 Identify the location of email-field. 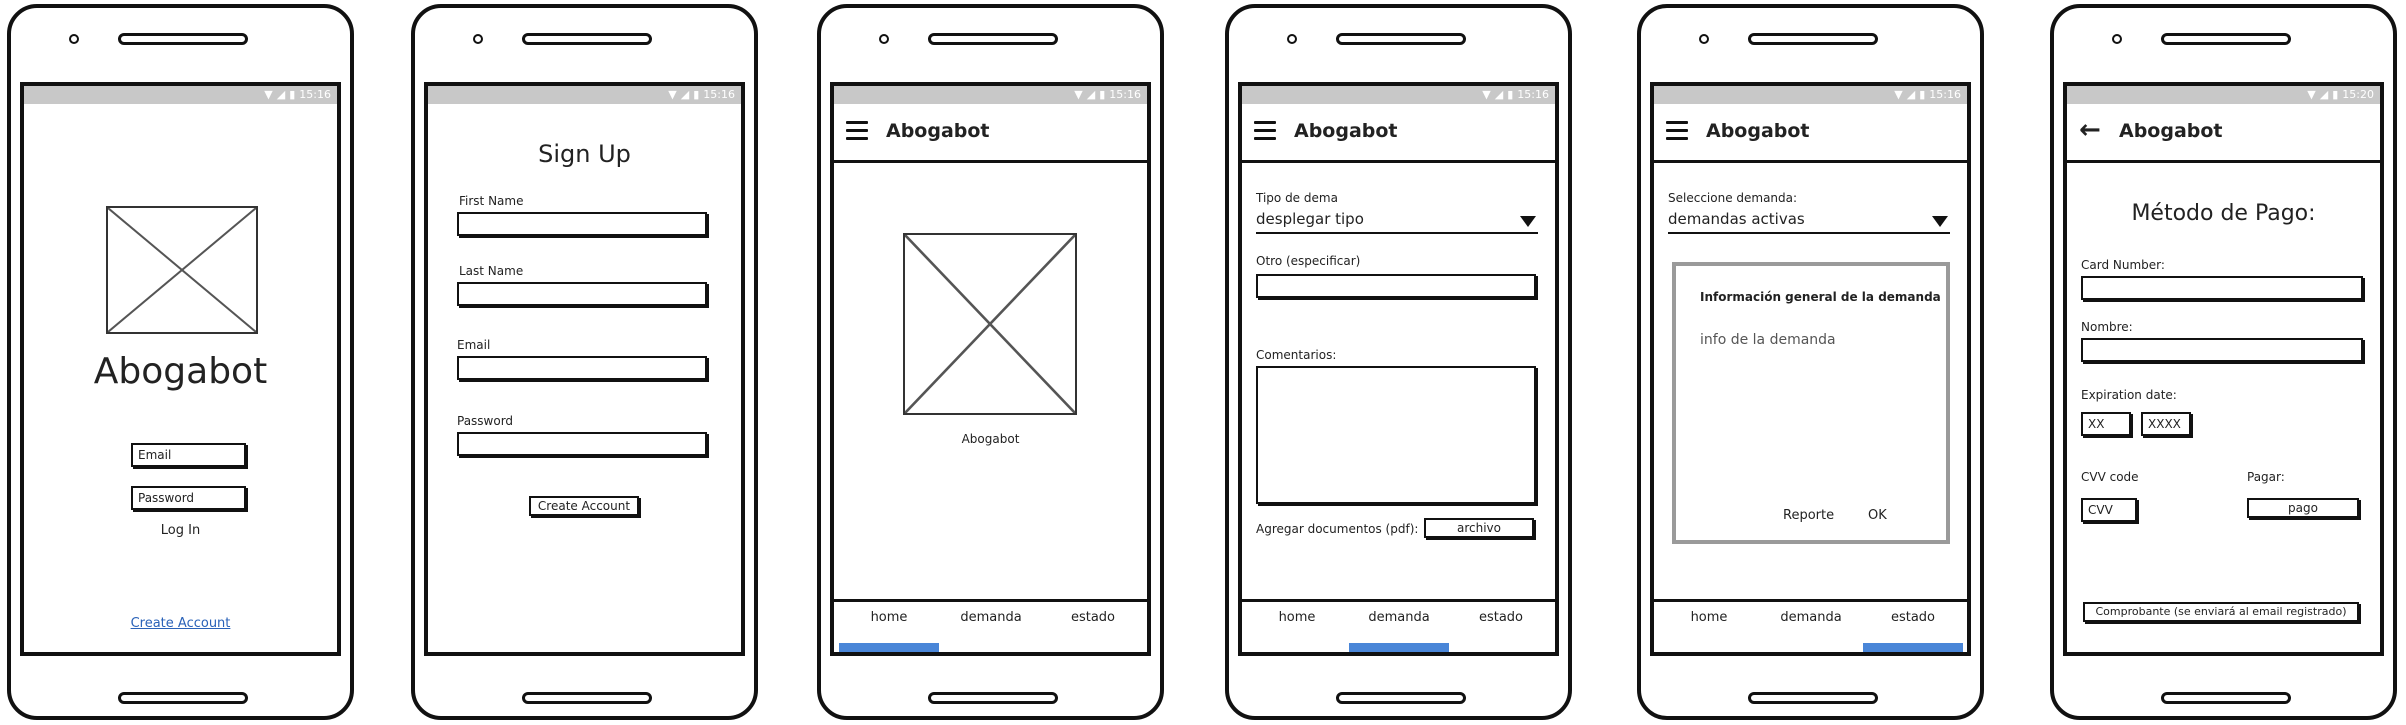
(582, 368).